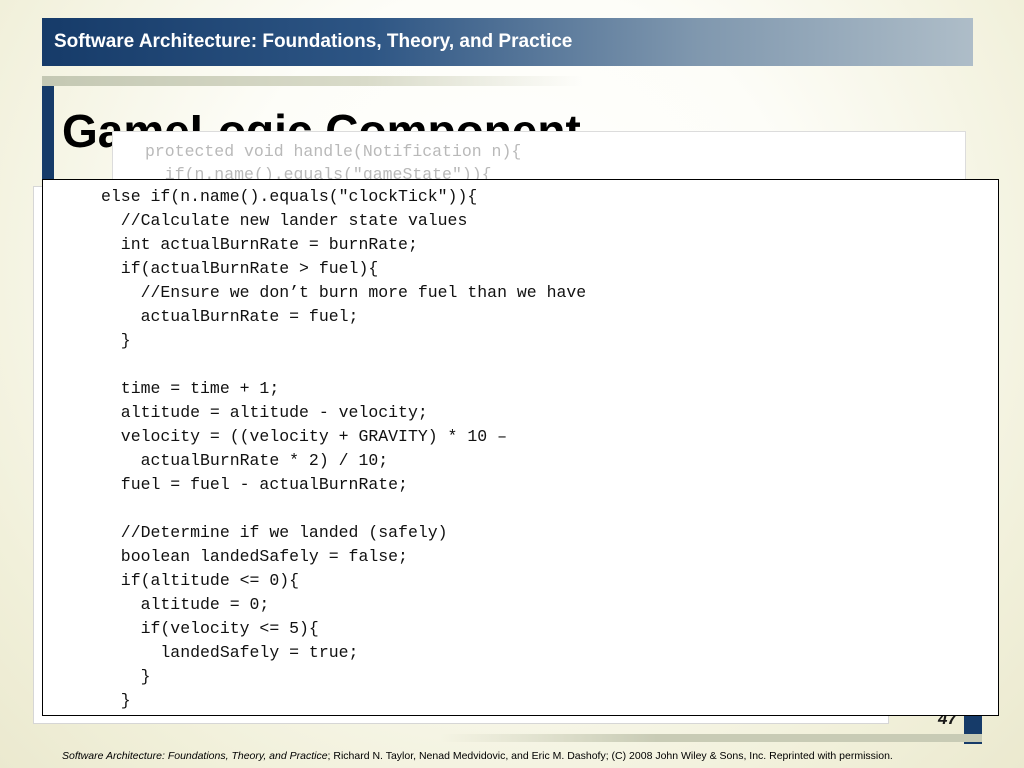 Image resolution: width=1024 pixels, height=768 pixels. What do you see at coordinates (312, 81) in the screenshot?
I see `header-underline` at bounding box center [312, 81].